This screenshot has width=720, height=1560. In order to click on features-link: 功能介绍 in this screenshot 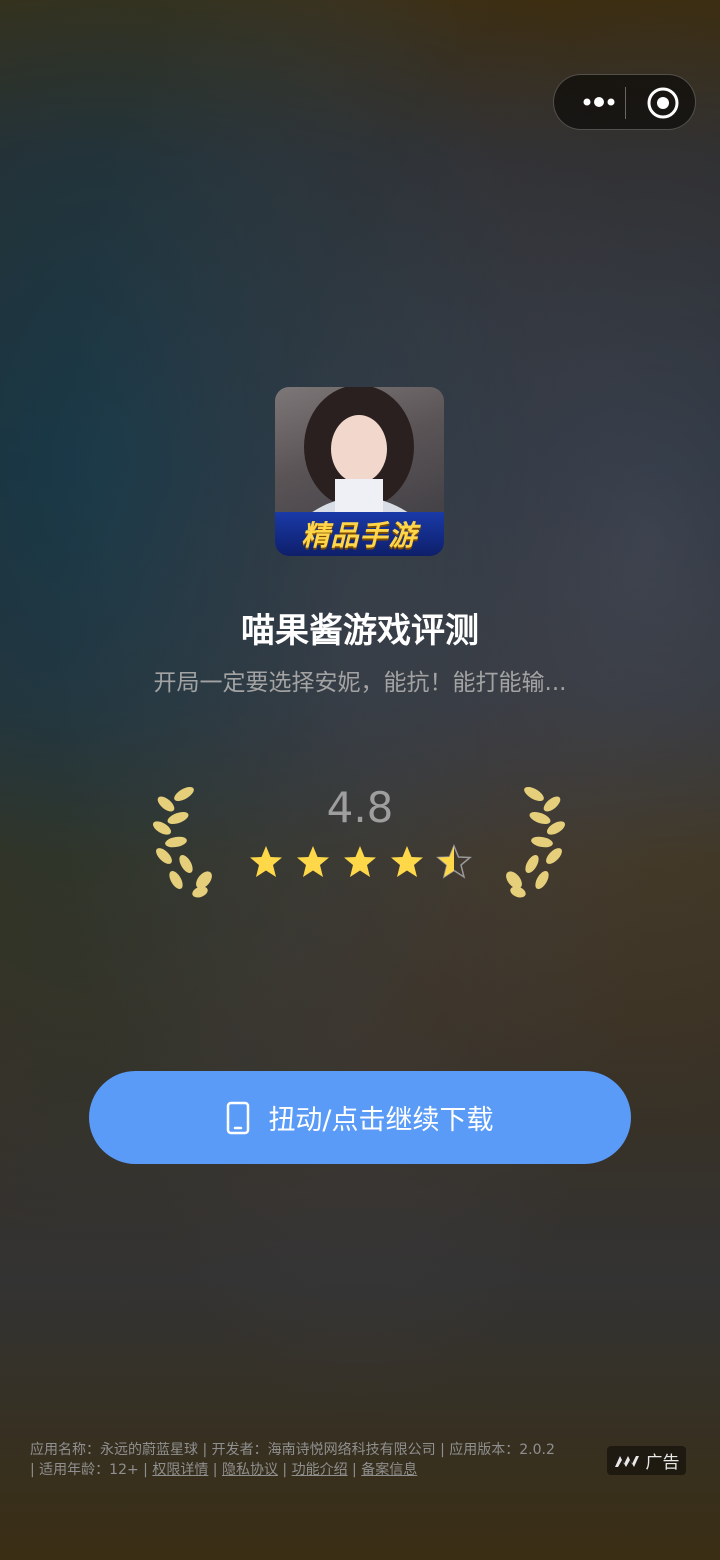, I will do `click(320, 1470)`.